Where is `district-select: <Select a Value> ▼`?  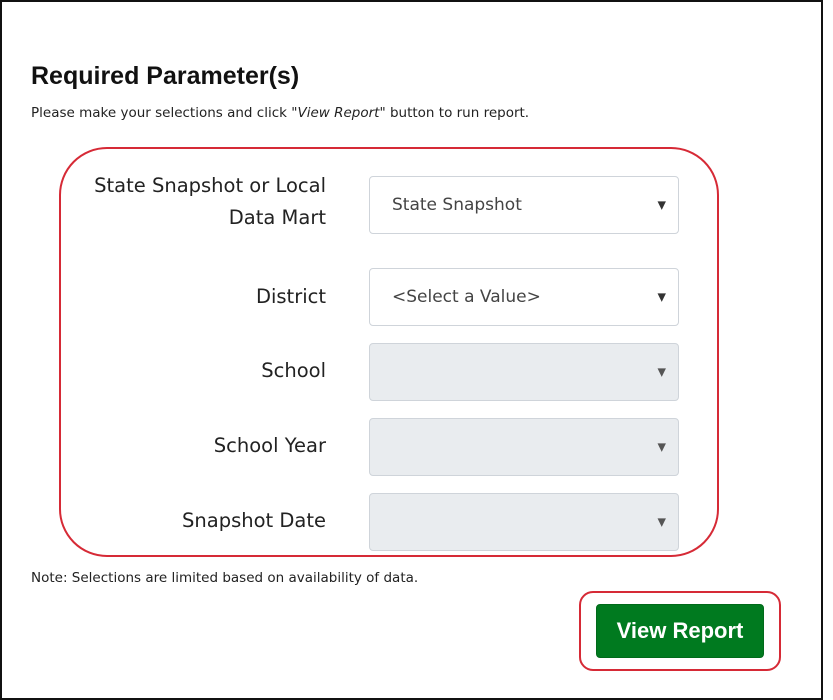
district-select: <Select a Value> ▼ is located at coordinates (524, 297).